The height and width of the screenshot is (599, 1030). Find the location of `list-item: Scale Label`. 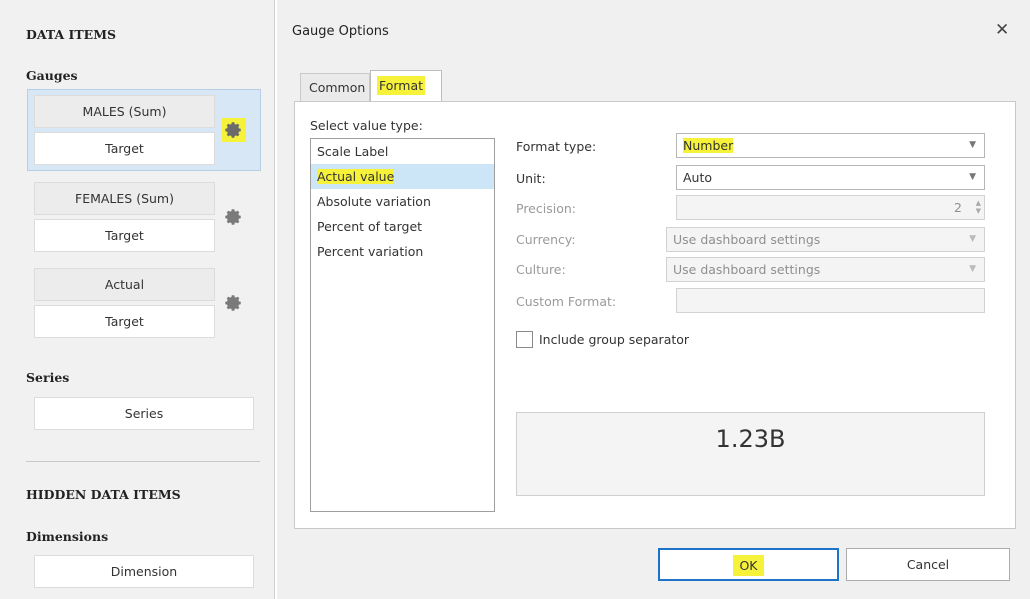

list-item: Scale Label is located at coordinates (402, 151).